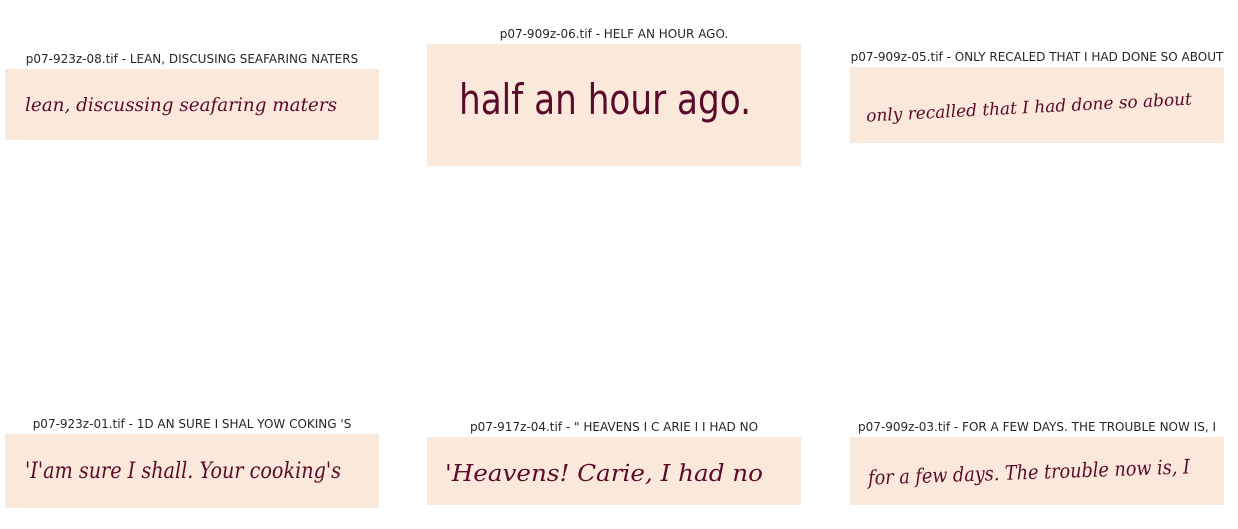 This screenshot has height=529, width=1238. I want to click on handwriting-svg: half an hour ago., so click(605, 99).